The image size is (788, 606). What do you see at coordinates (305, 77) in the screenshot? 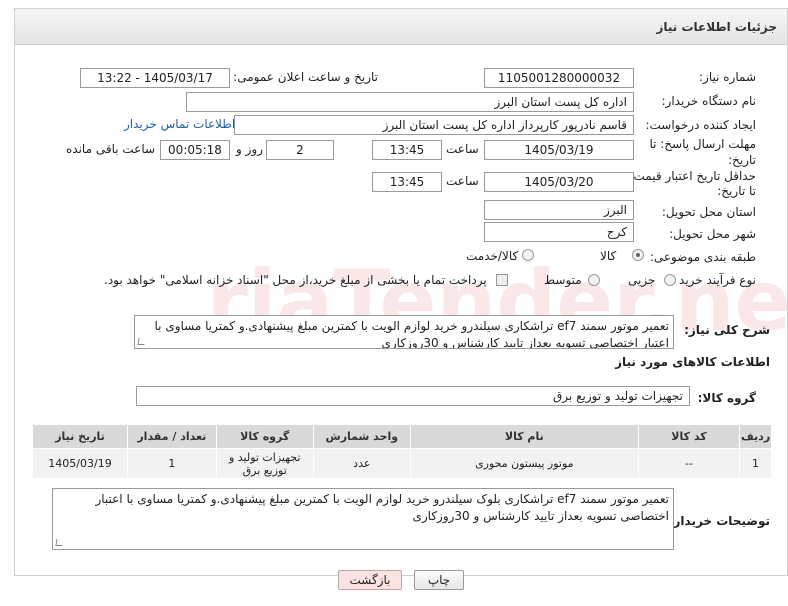
I see `announce-label: تاریخ و ساعت اعلان عمومی:` at bounding box center [305, 77].